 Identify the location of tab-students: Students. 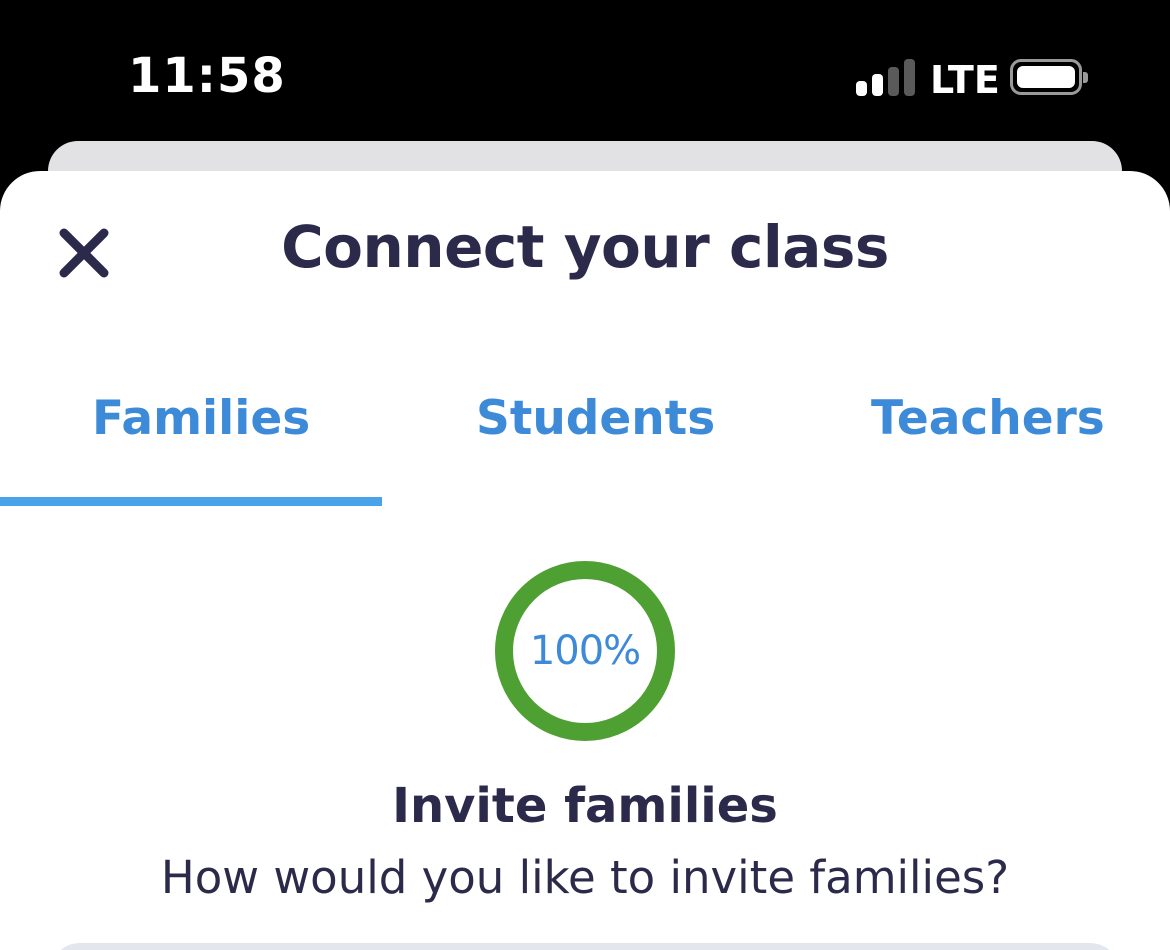
(585, 437).